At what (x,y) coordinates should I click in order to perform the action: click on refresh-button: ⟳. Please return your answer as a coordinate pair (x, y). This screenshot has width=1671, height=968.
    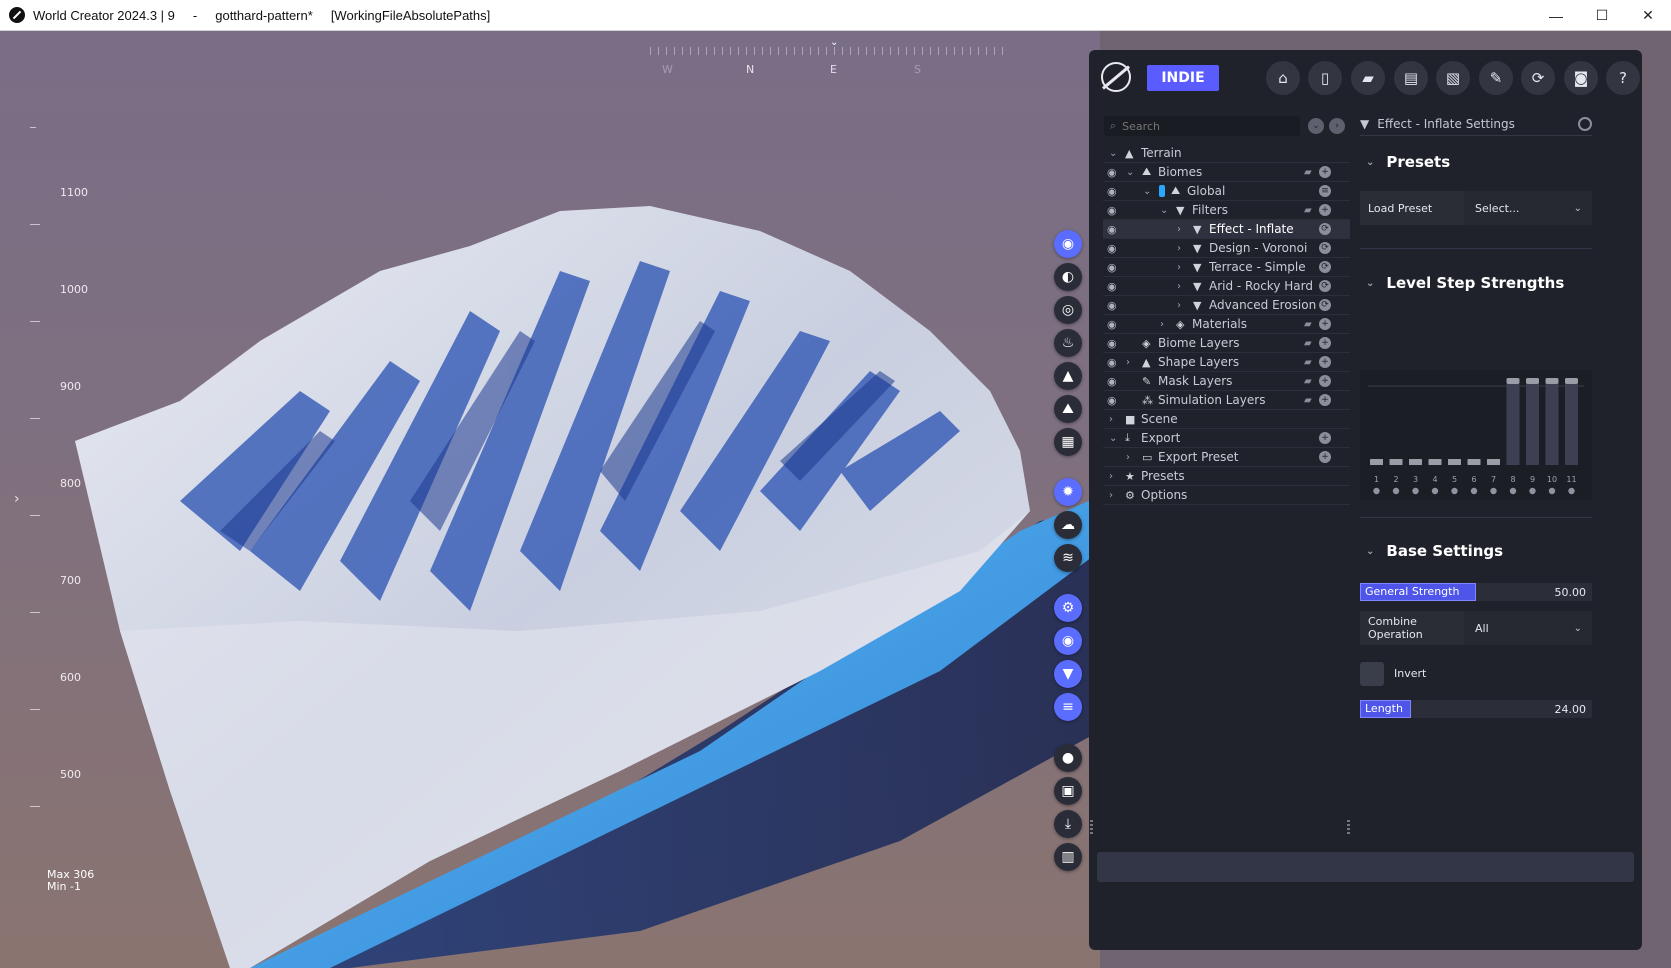
    Looking at the image, I should click on (1538, 78).